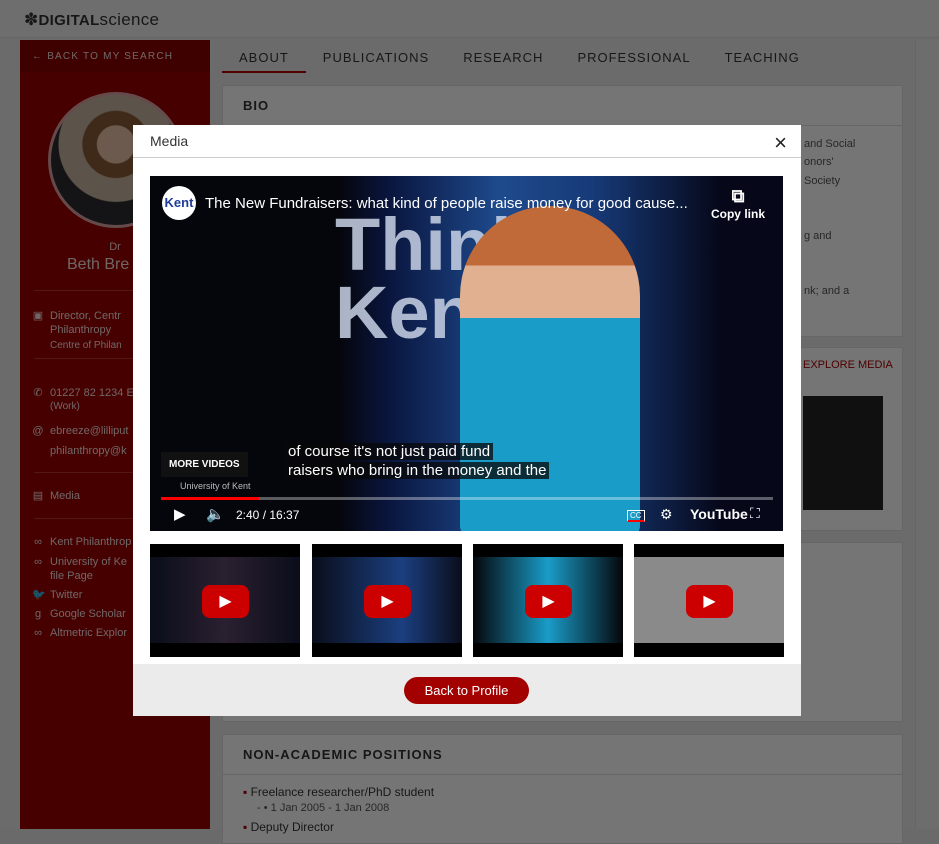 The height and width of the screenshot is (844, 939). I want to click on tab-about: ABOUT, so click(264, 56).